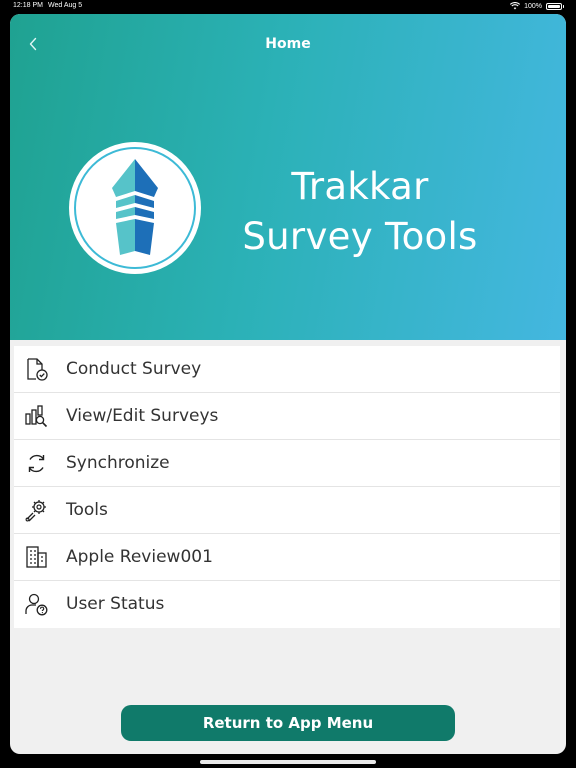 This screenshot has height=768, width=576. Describe the element at coordinates (360, 236) in the screenshot. I see `brand-line-2: Survey Tools` at that location.